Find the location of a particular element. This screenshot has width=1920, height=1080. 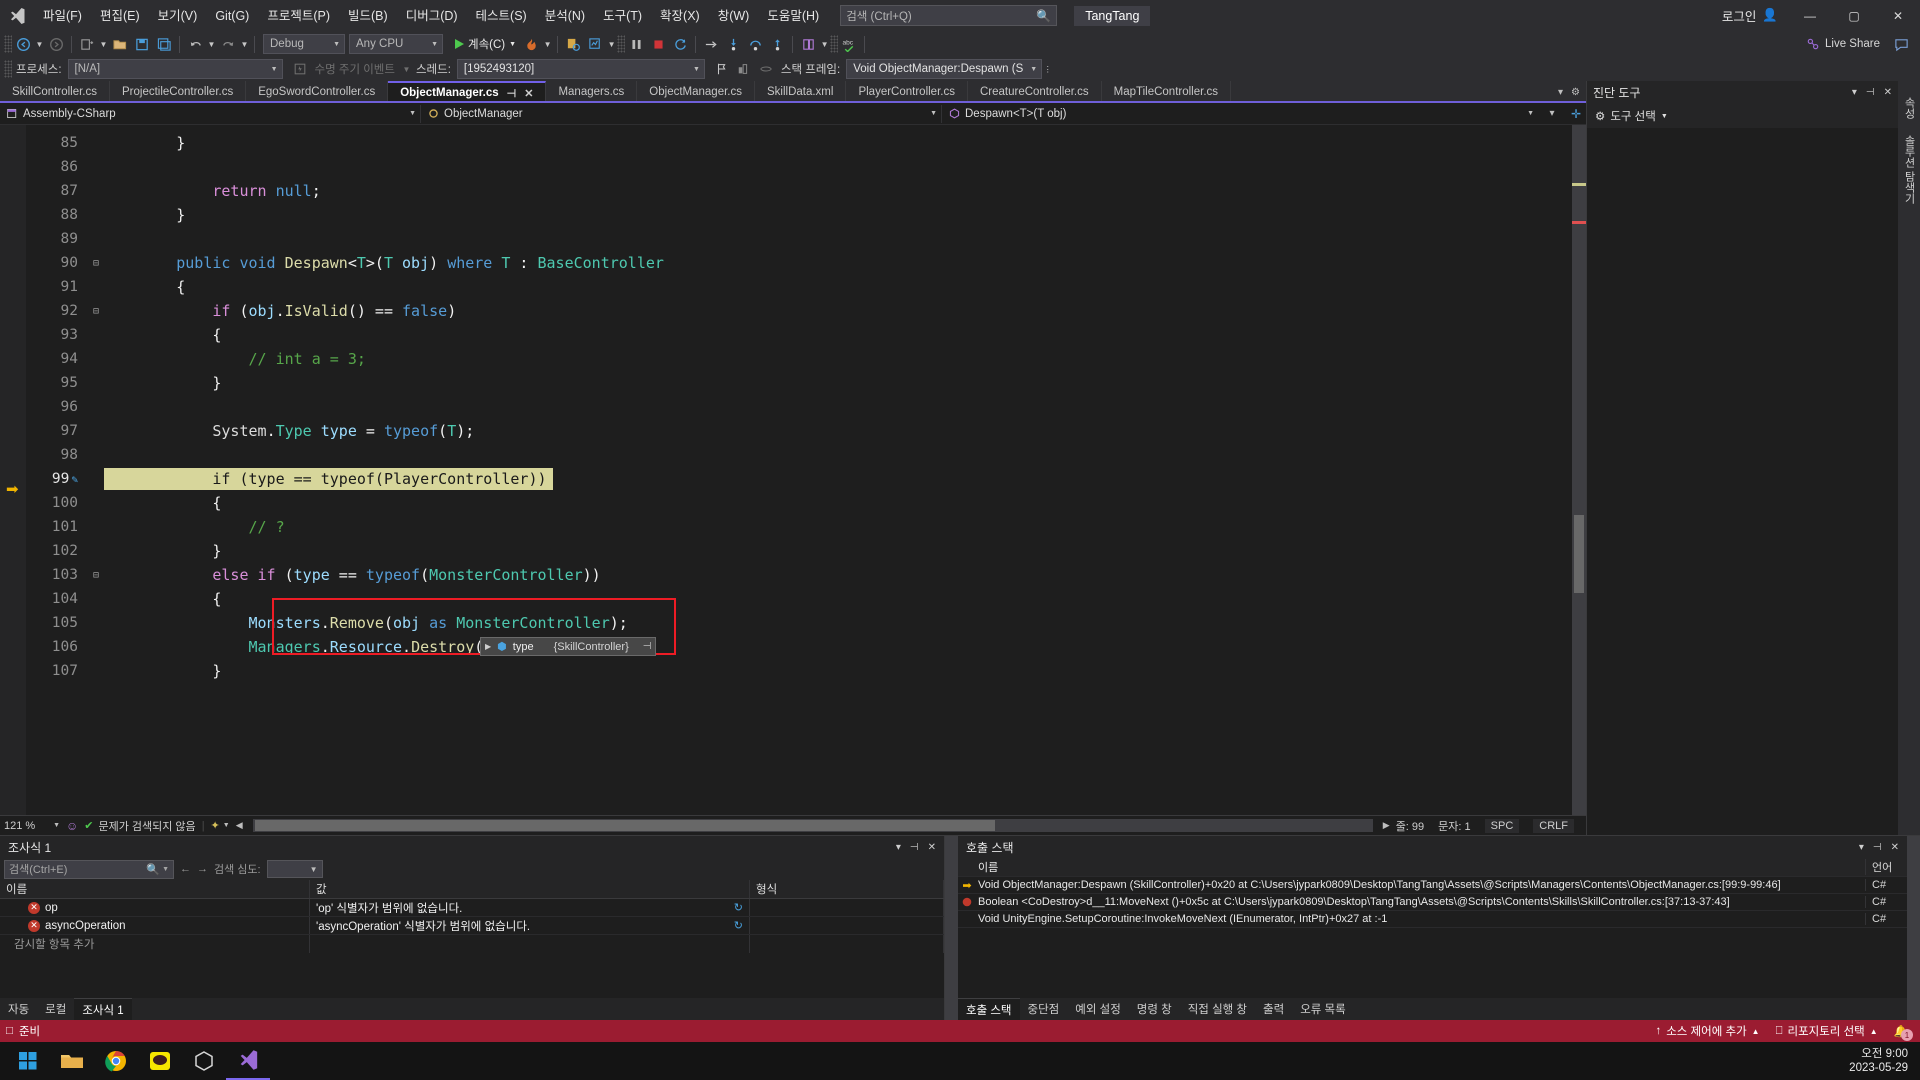

step-over-icon is located at coordinates (755, 44).